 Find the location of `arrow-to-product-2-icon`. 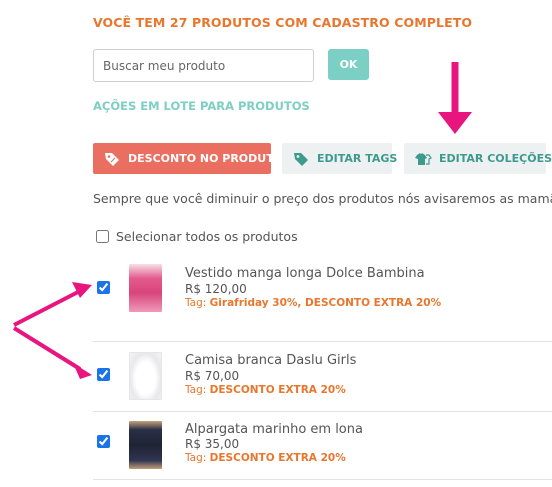

arrow-to-product-2-icon is located at coordinates (52, 352).